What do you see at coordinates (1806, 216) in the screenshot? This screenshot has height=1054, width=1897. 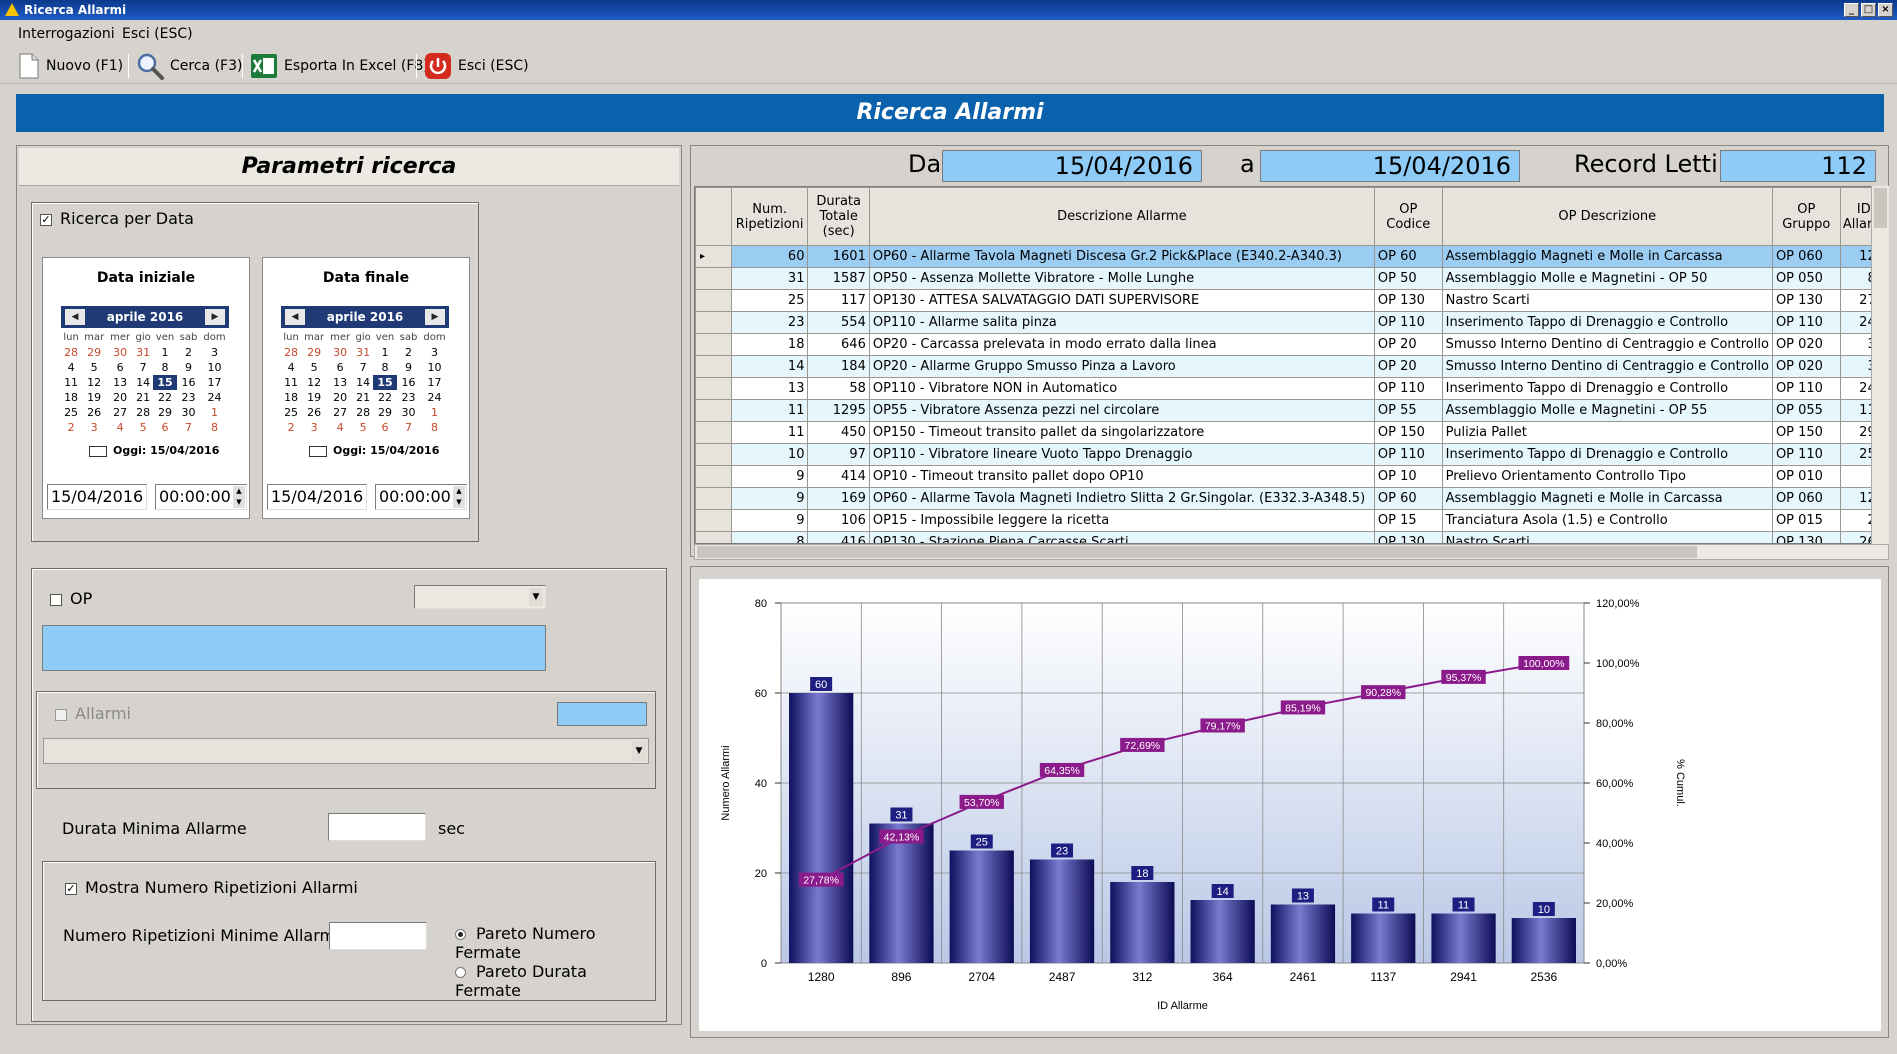 I see `column-header: OP Gruppo` at bounding box center [1806, 216].